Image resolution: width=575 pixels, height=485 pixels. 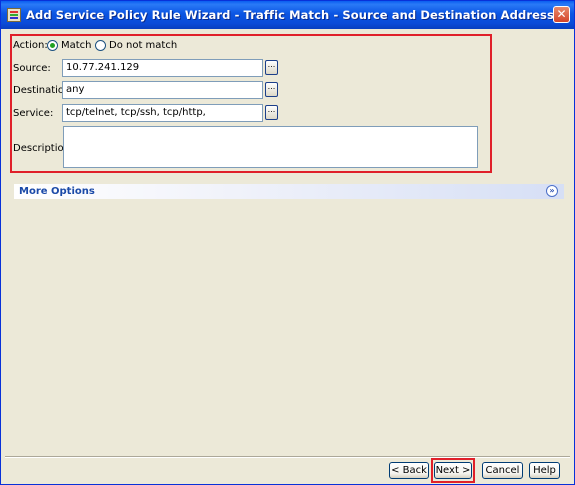 I want to click on do-not-match-radio-label: Do not match, so click(x=143, y=45).